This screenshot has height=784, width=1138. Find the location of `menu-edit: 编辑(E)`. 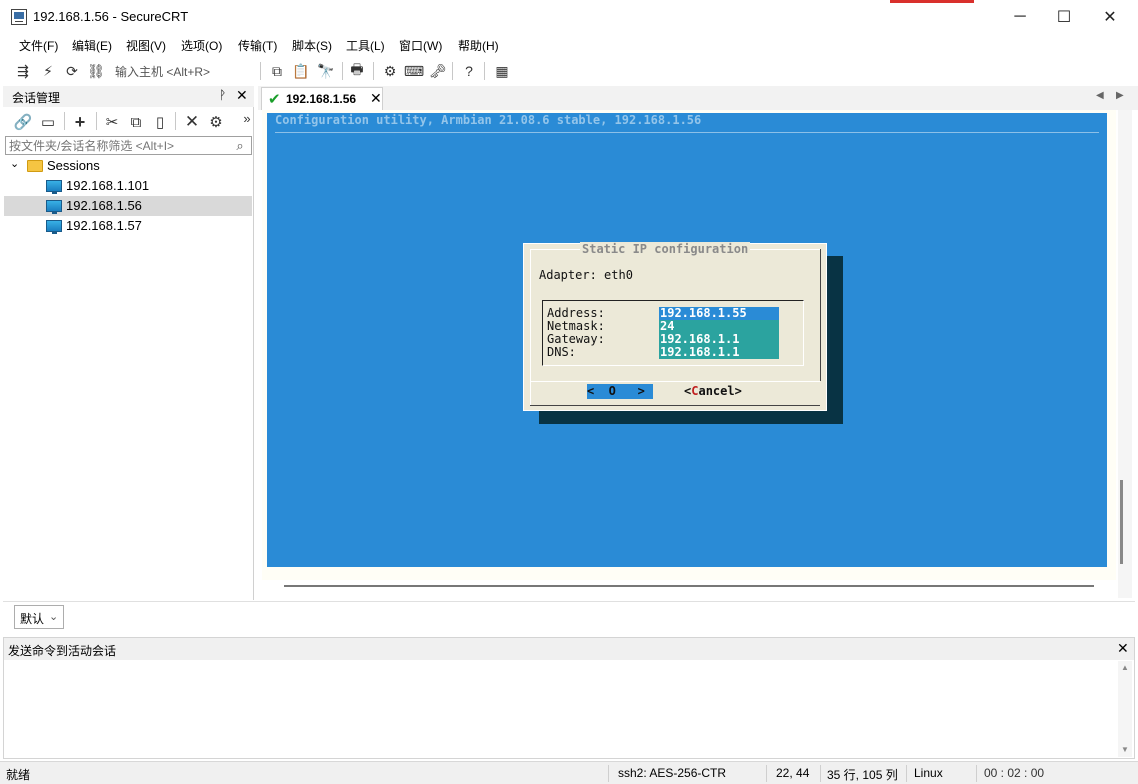

menu-edit: 编辑(E) is located at coordinates (92, 45).